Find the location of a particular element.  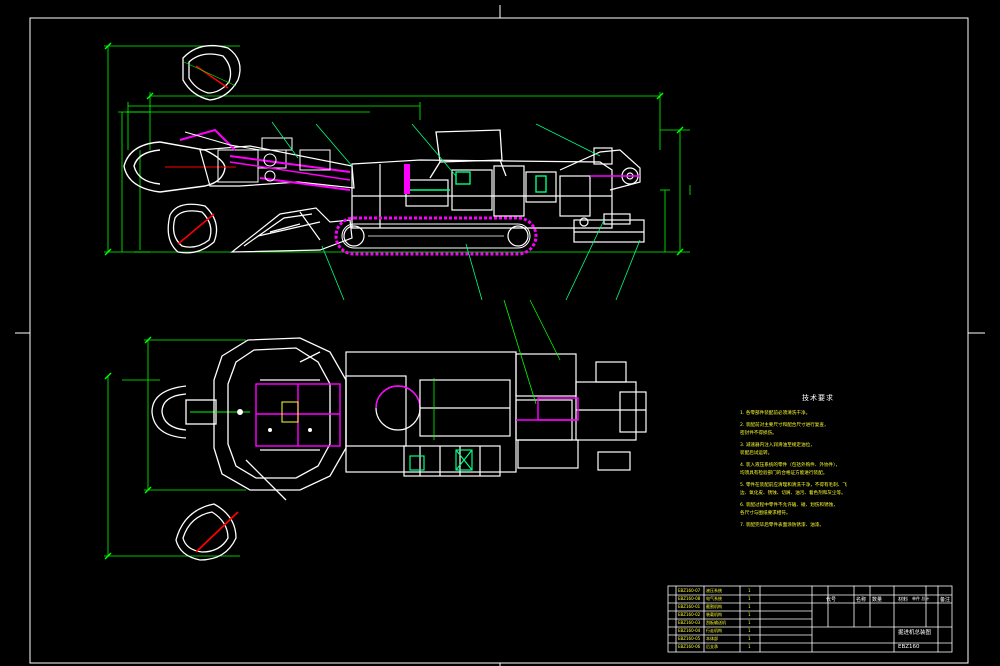

header-weight: 单件 总计 is located at coordinates (921, 598).